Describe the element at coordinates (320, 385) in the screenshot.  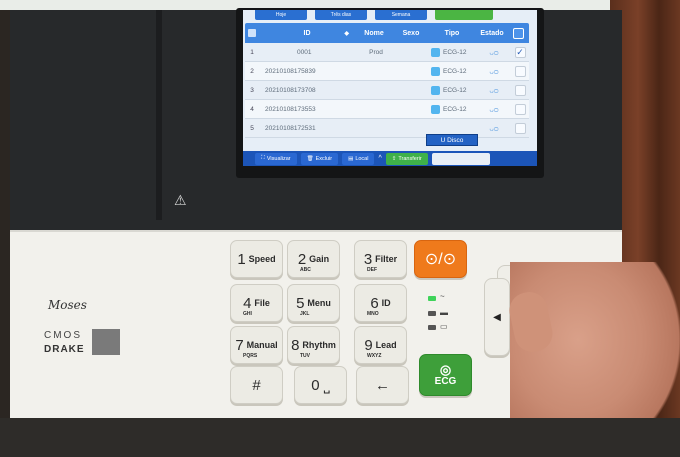
I see `key-zero-space: 0 ⎵` at that location.